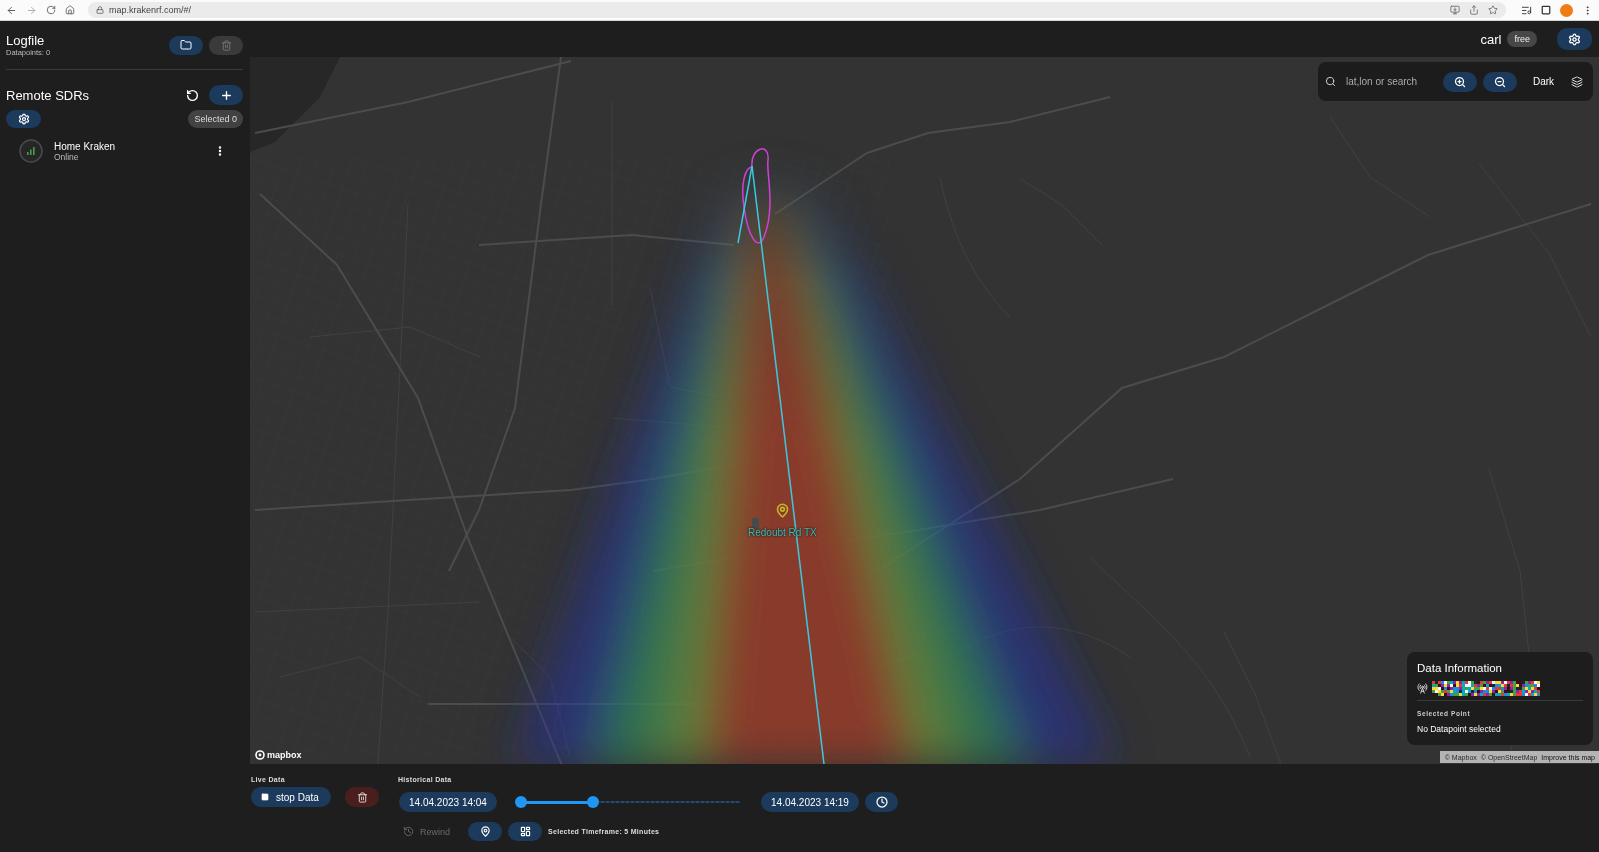  I want to click on zoom-in-button, so click(1460, 81).